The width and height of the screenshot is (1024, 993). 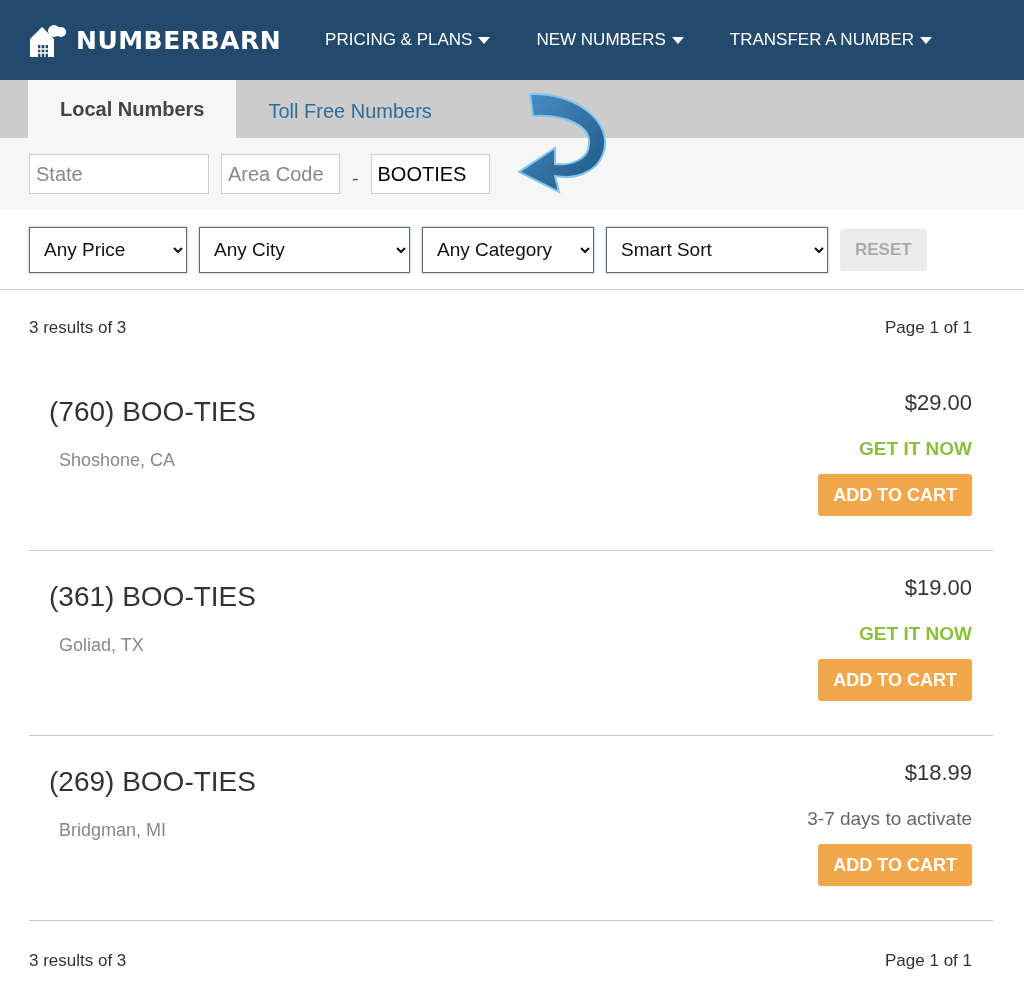 I want to click on price-text: $19.00, so click(x=938, y=588).